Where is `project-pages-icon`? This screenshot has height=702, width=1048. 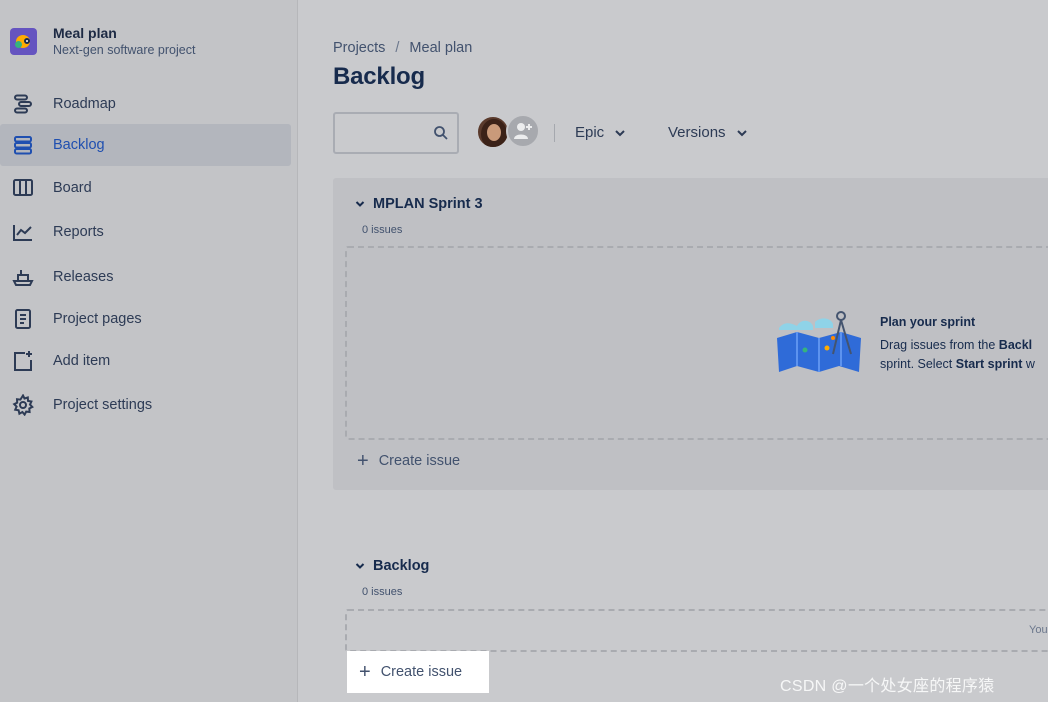
project-pages-icon is located at coordinates (23, 319).